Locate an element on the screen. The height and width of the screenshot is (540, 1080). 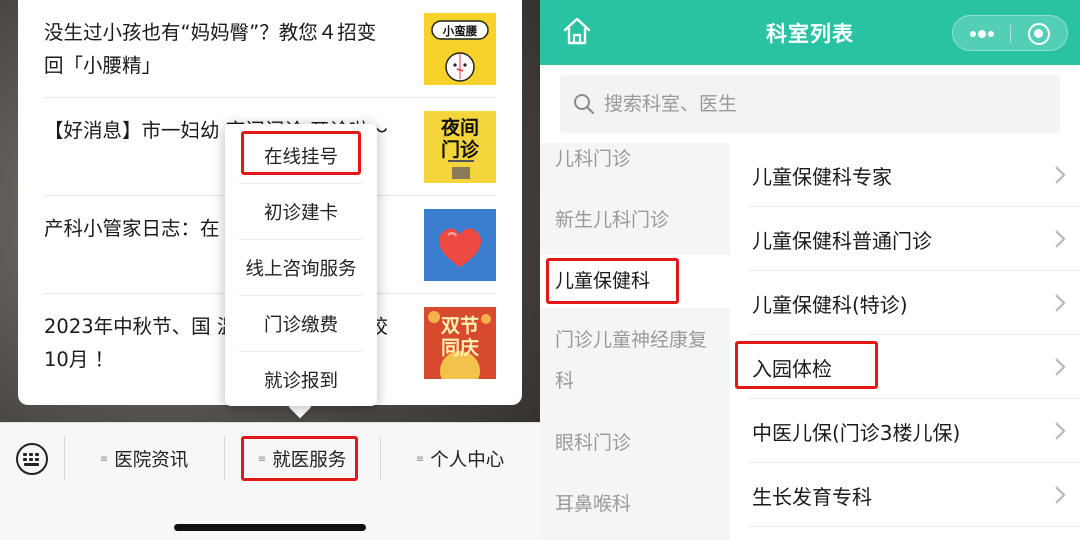
tab-hospital-news: ≡ 医院资讯 is located at coordinates (144, 459).